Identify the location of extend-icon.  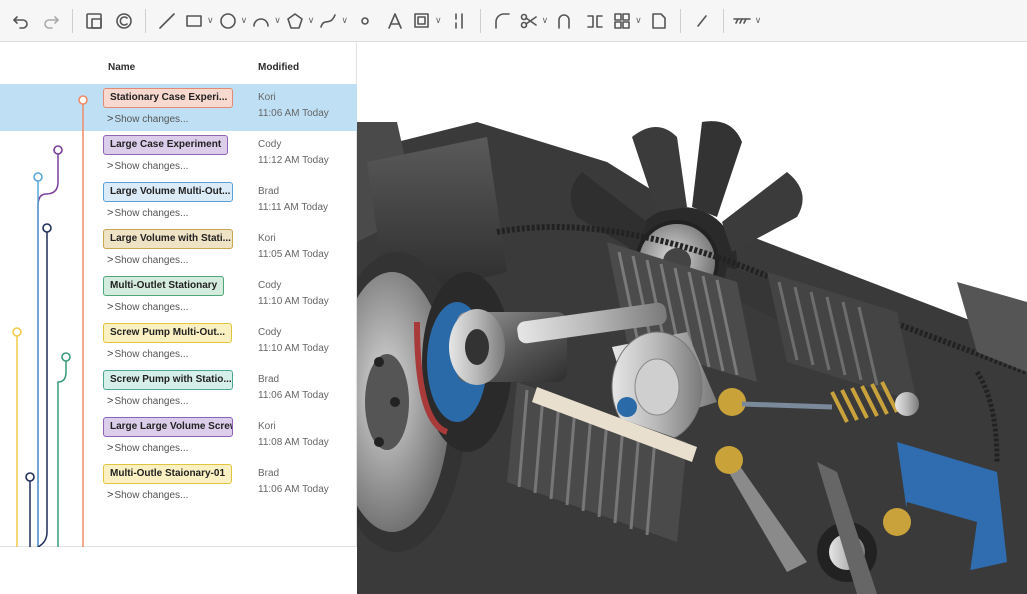
(565, 21).